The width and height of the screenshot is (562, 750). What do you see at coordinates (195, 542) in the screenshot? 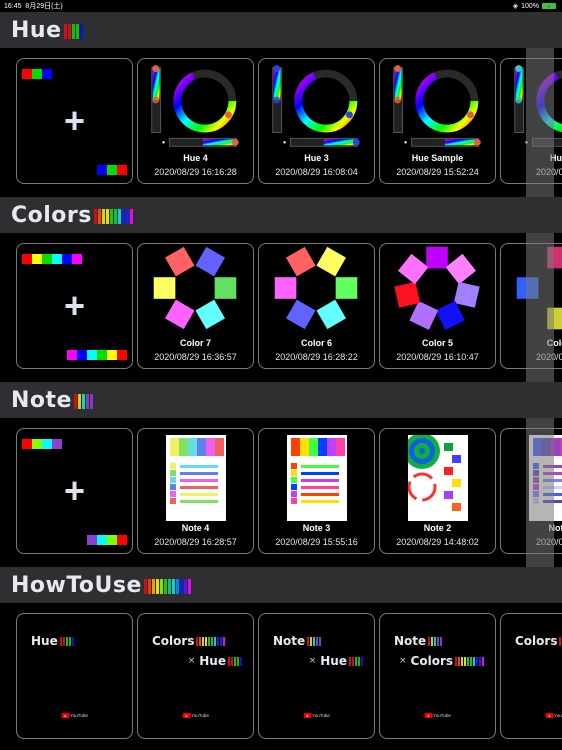
I see `card-date: 2020/08/29 16:28:57` at bounding box center [195, 542].